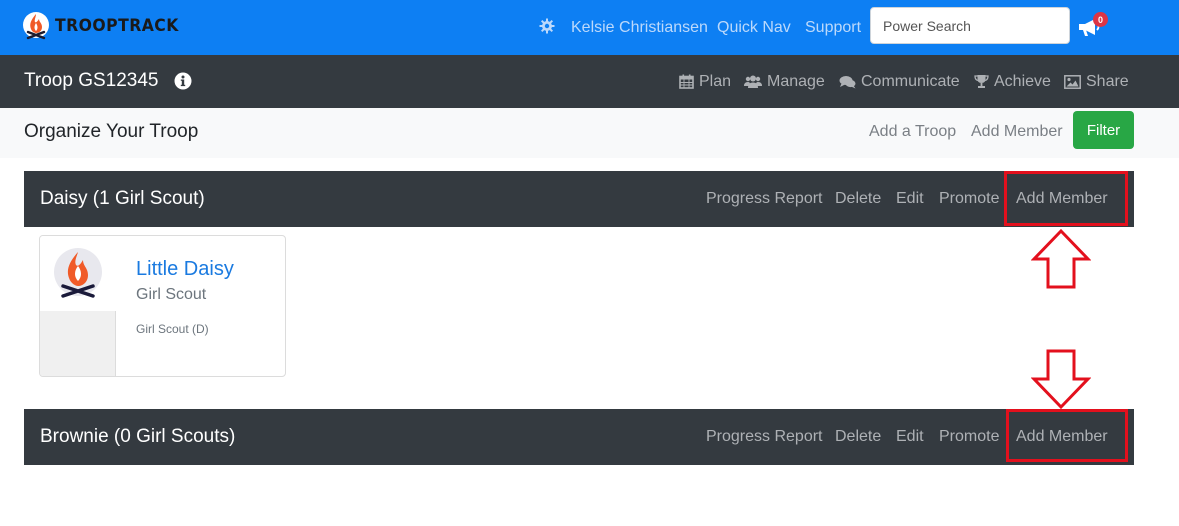  Describe the element at coordinates (754, 27) in the screenshot. I see `quick-nav-link: Quick Nav` at that location.